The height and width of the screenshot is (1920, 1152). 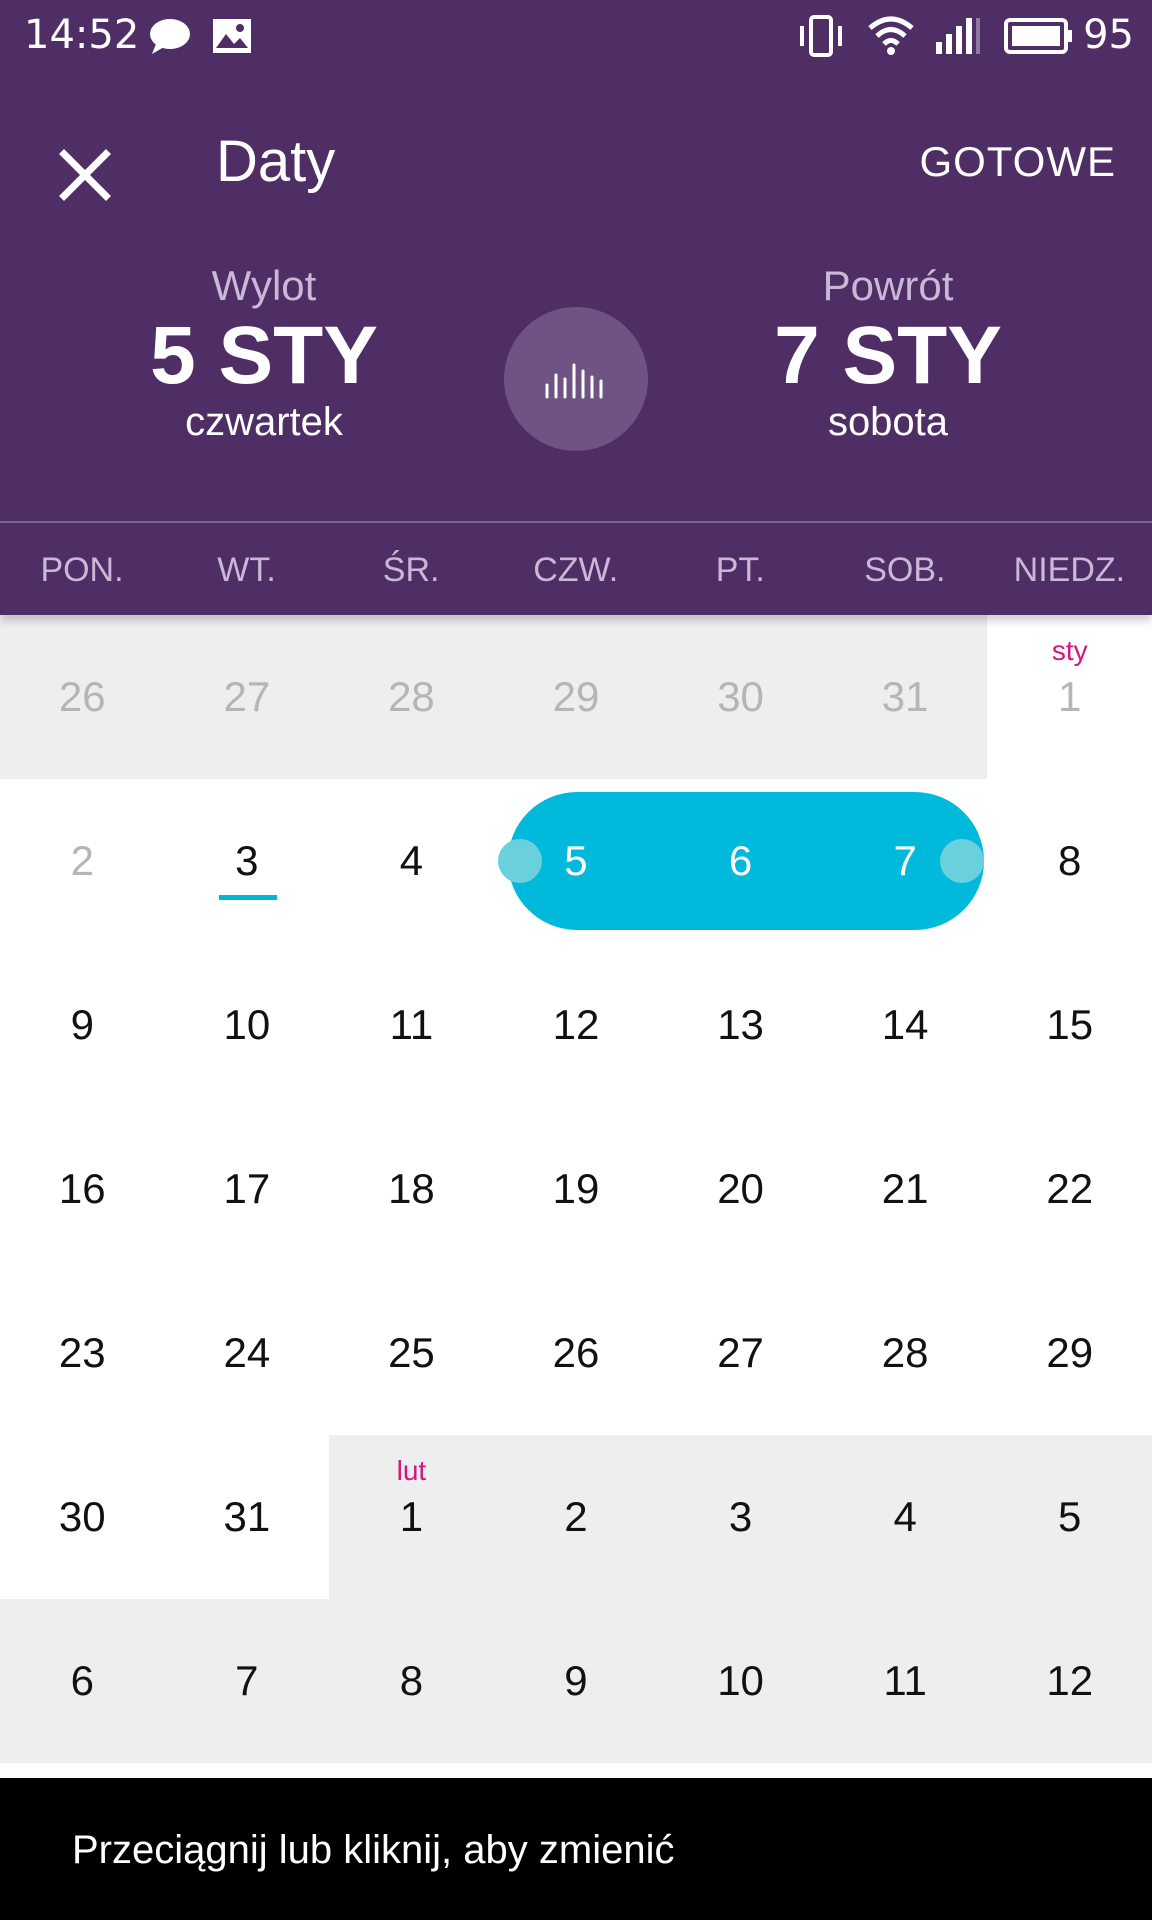 I want to click on vibrate-icon, so click(x=821, y=38).